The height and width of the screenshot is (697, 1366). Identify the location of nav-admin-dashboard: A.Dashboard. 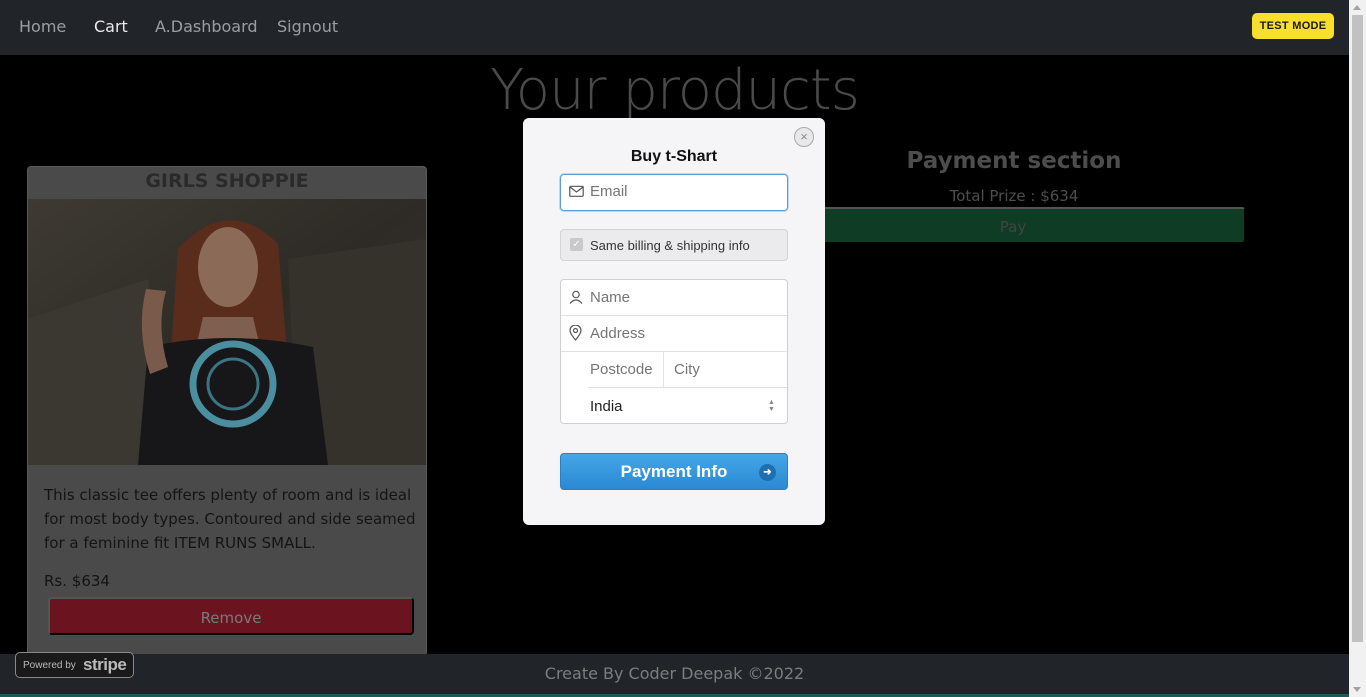
(206, 26).